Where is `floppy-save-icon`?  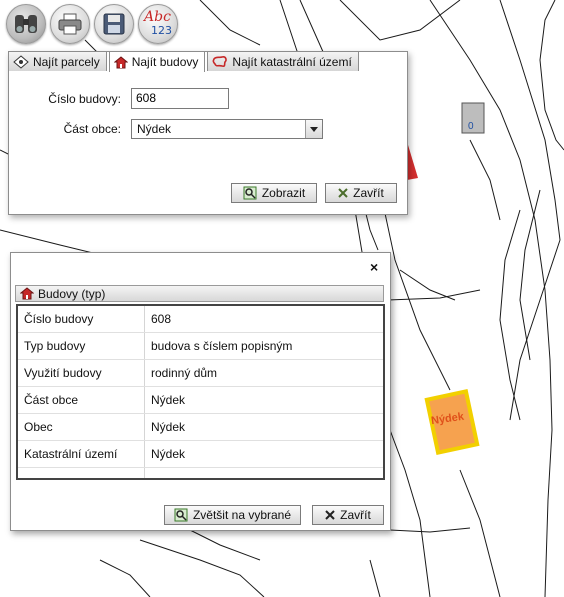 floppy-save-icon is located at coordinates (114, 24).